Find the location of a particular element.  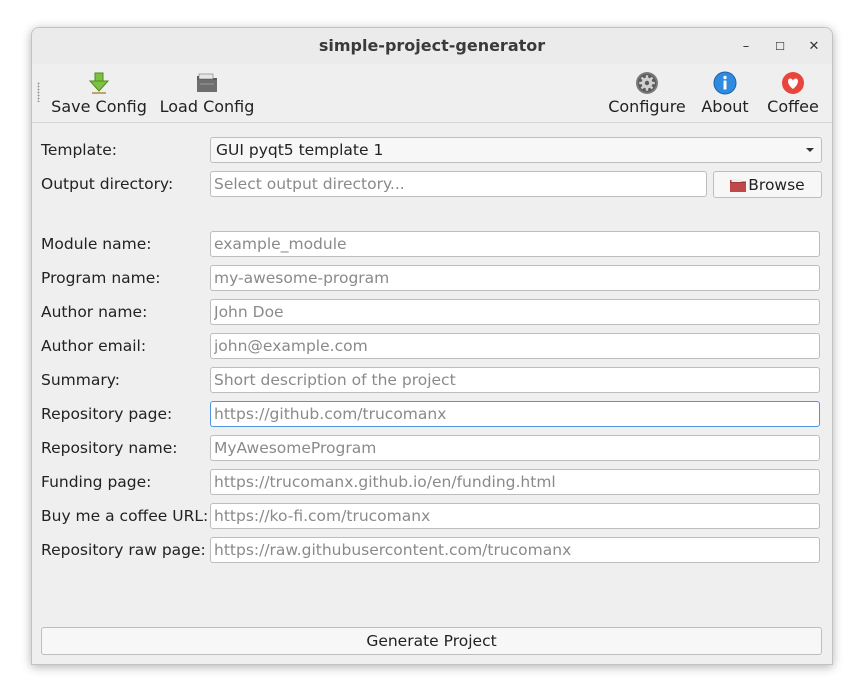

author-email-input is located at coordinates (515, 346).